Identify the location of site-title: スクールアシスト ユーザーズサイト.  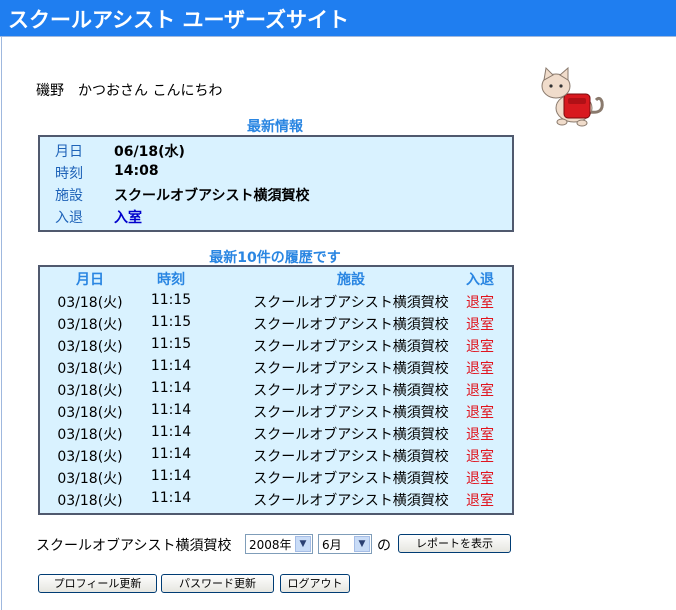
(178, 20).